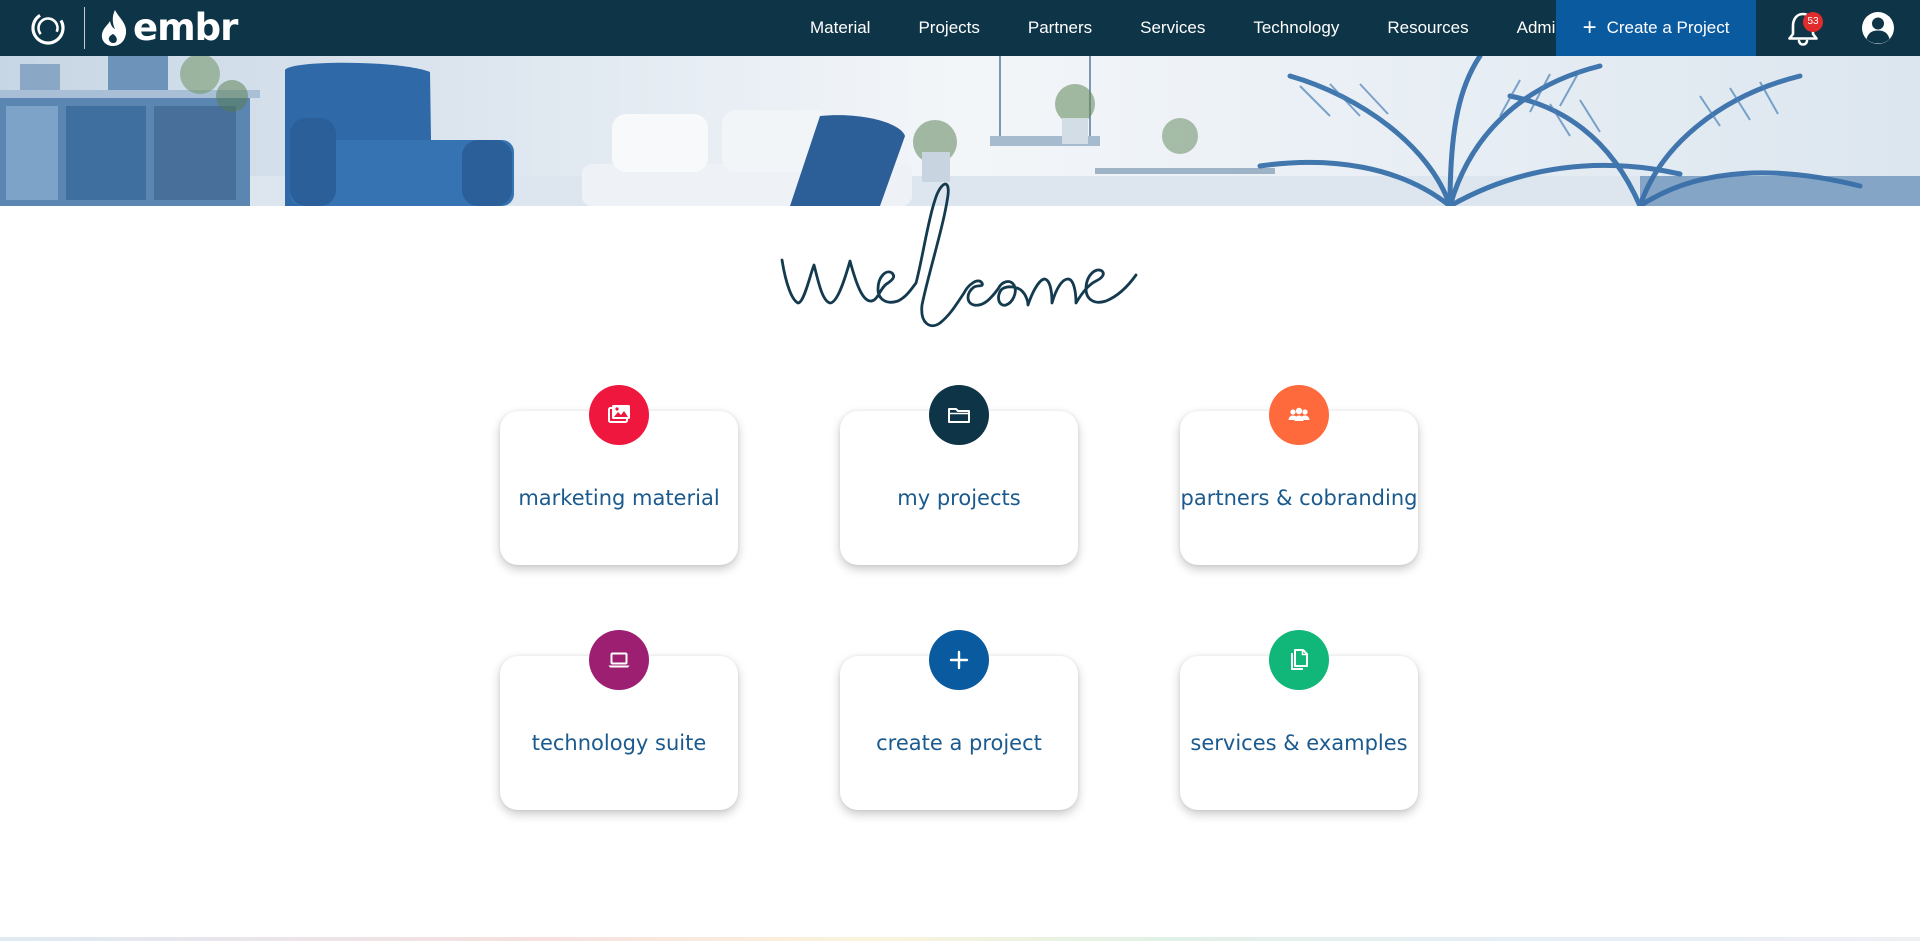 This screenshot has height=941, width=1920. Describe the element at coordinates (1427, 28) in the screenshot. I see `nav-resources: Resources` at that location.